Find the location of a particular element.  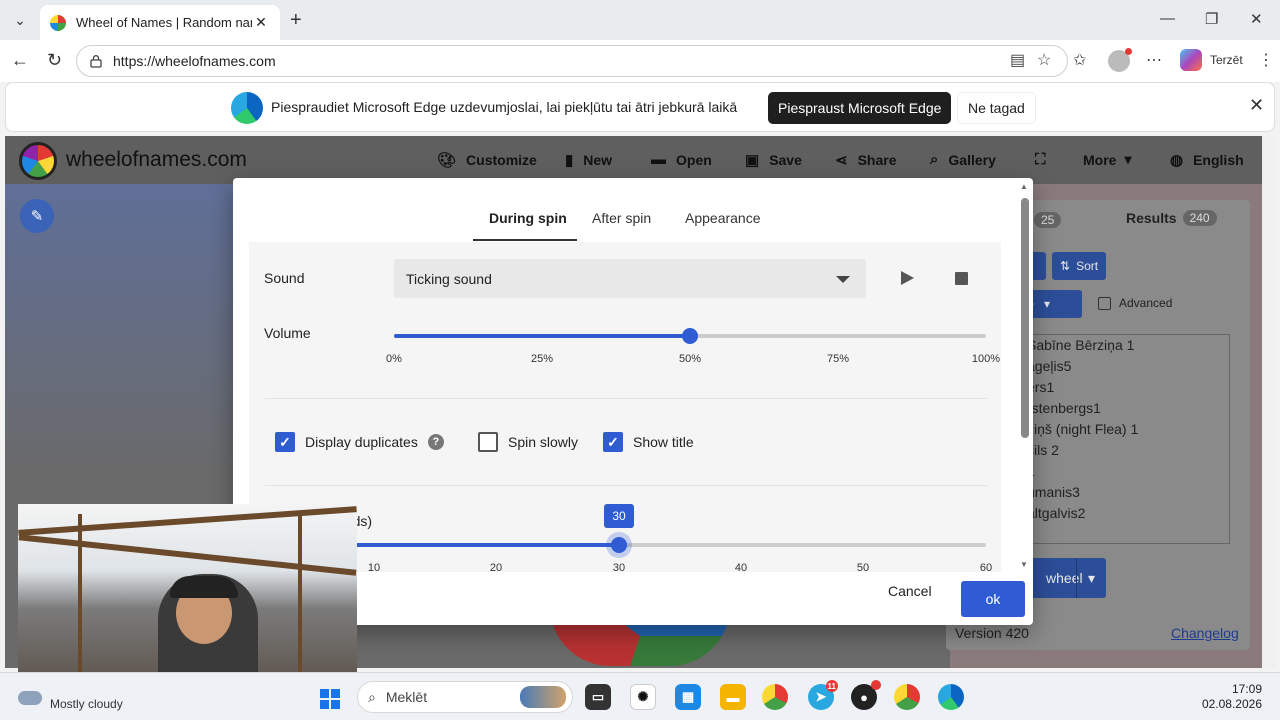

language-label: English is located at coordinates (1218, 160).